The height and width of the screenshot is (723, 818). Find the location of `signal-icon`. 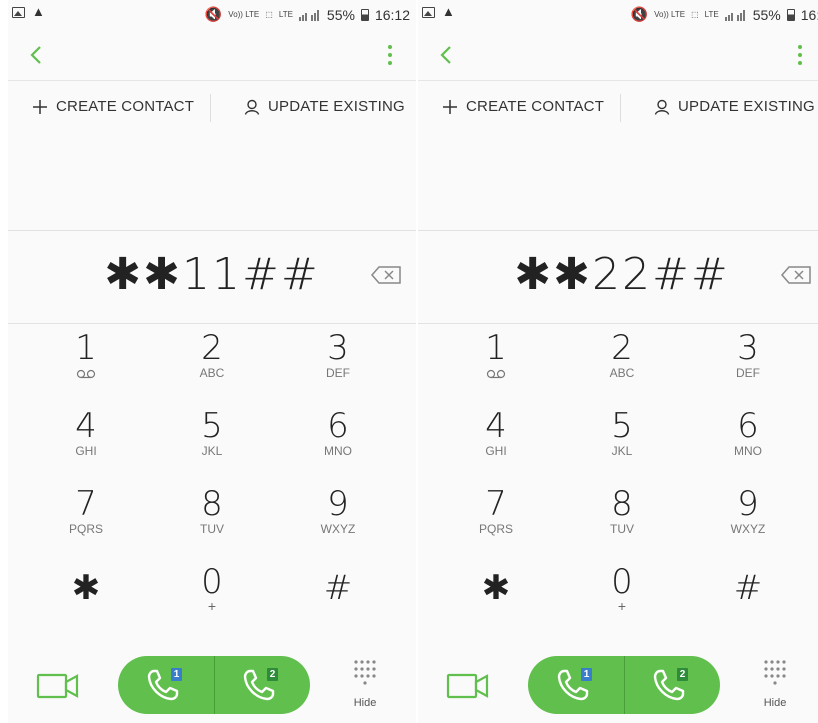

signal-icon is located at coordinates (308, 15).